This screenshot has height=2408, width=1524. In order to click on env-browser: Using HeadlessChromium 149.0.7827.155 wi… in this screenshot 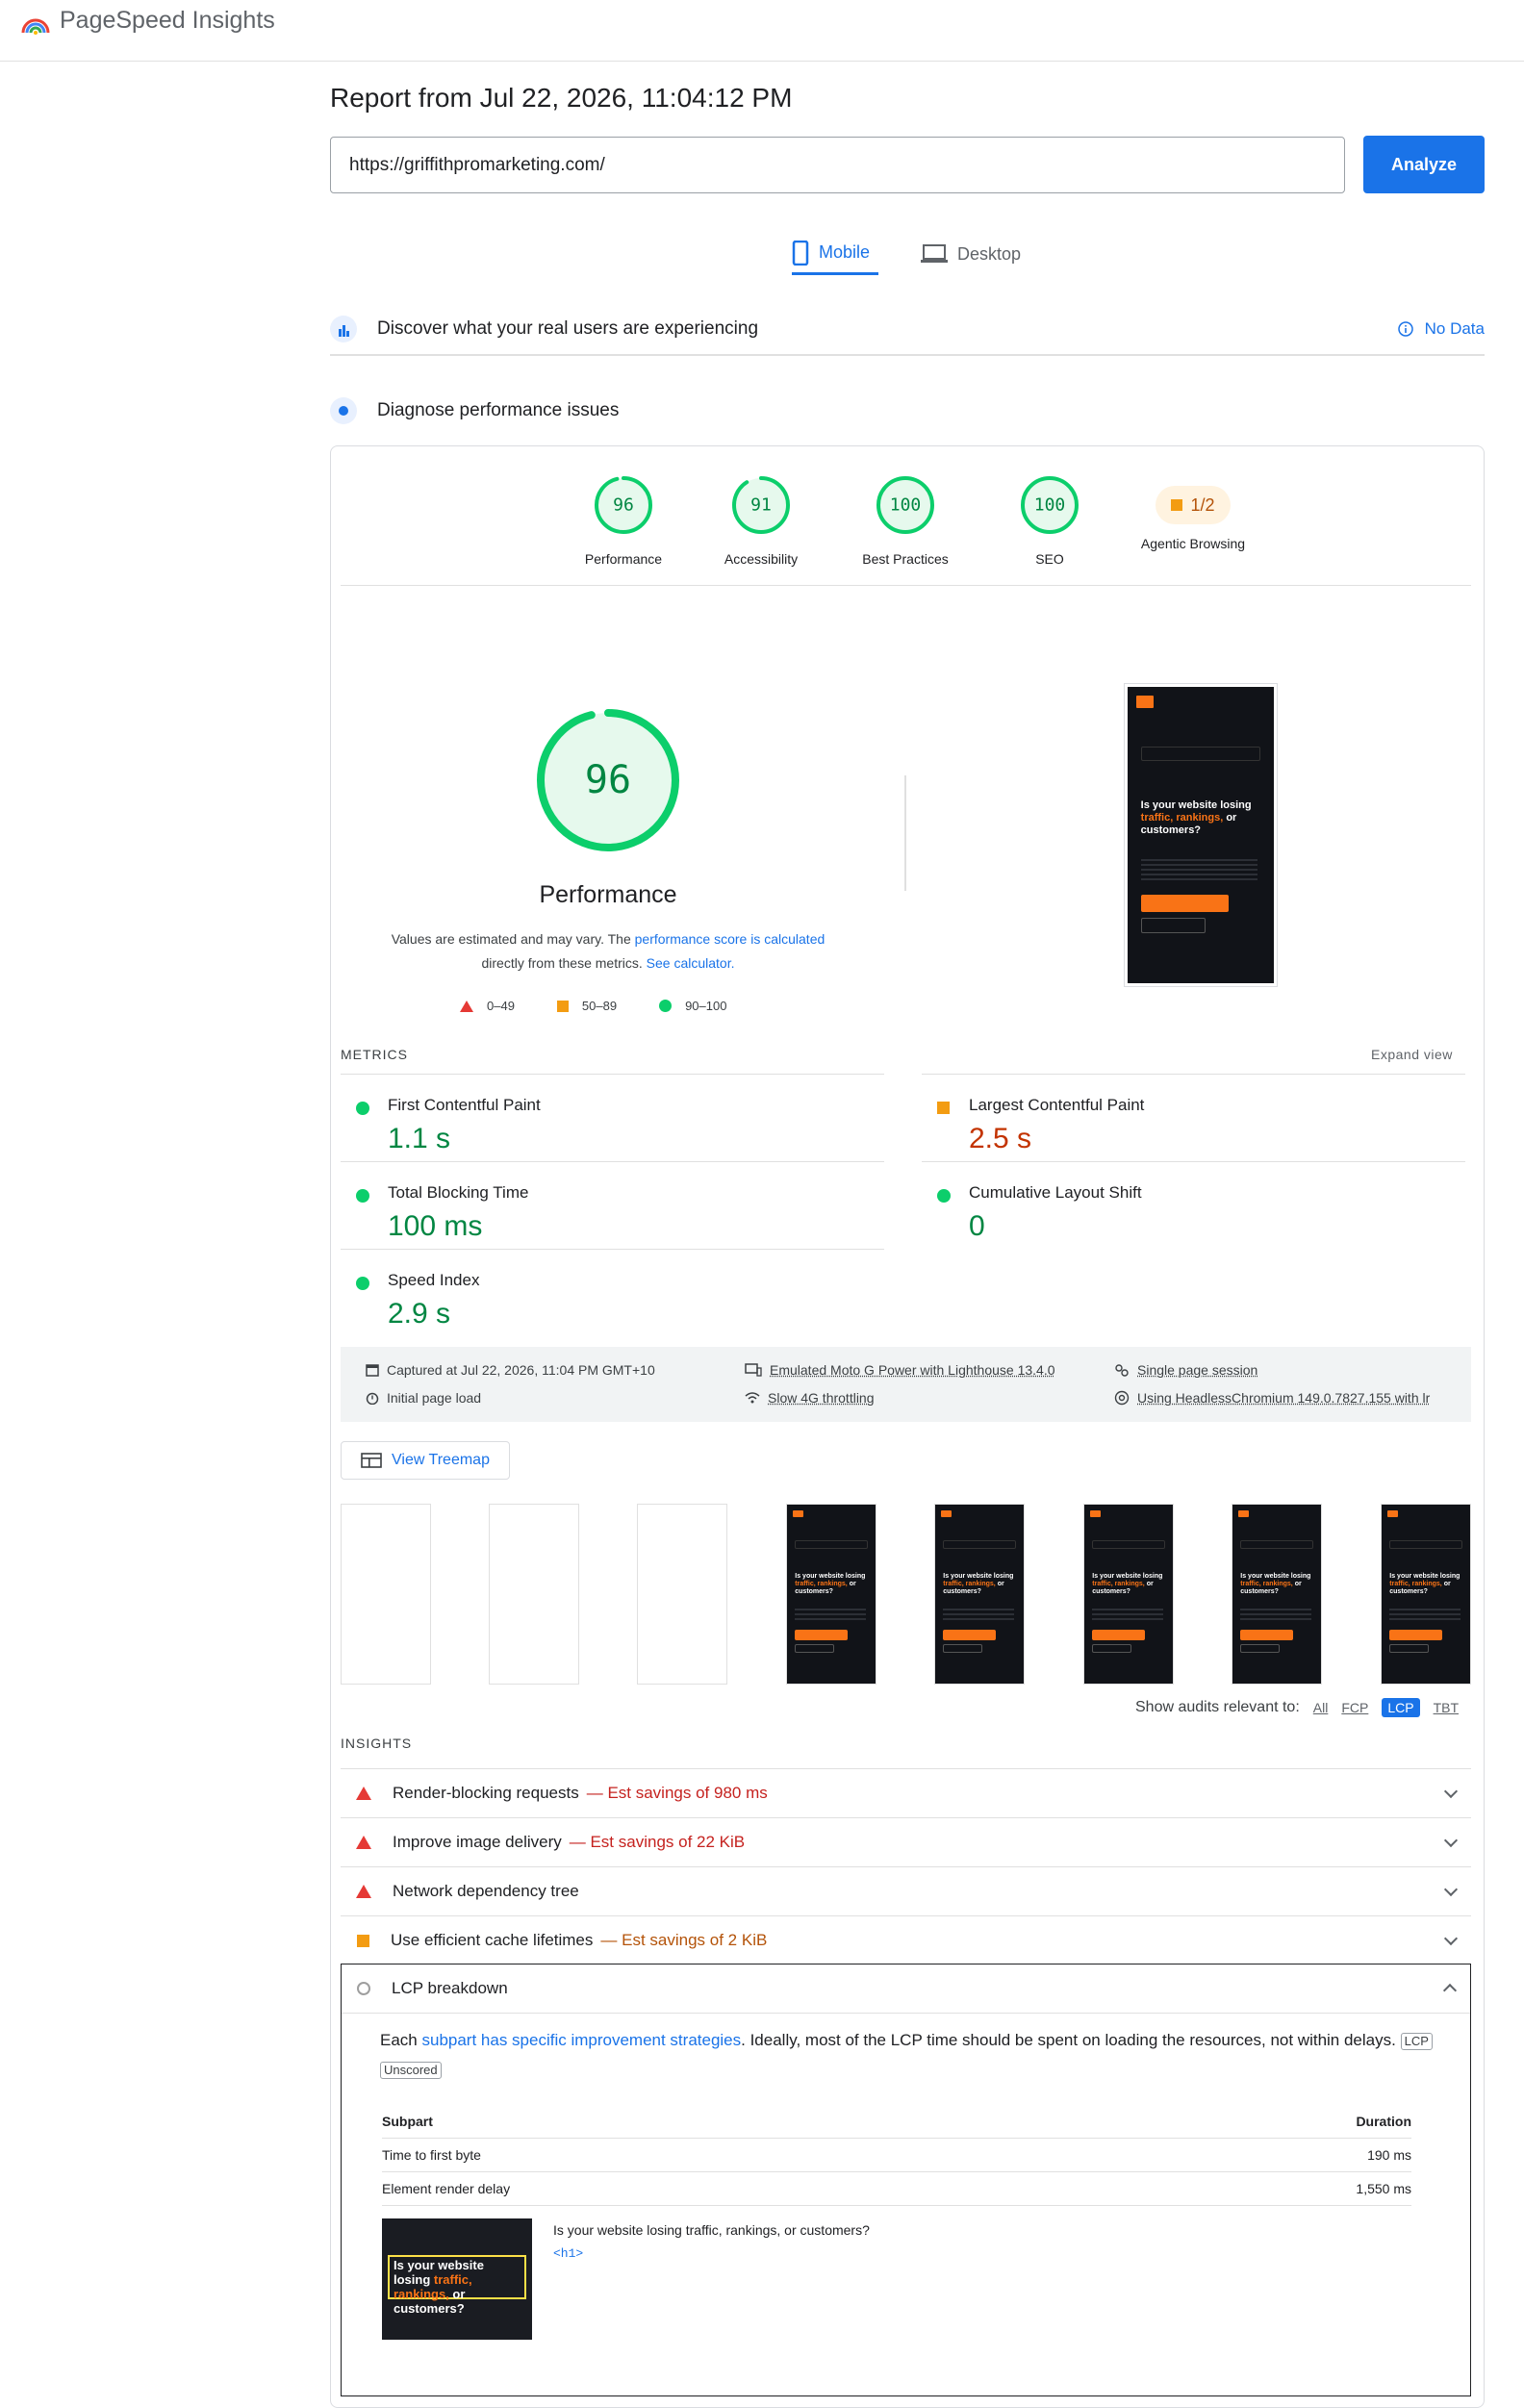, I will do `click(1272, 1398)`.